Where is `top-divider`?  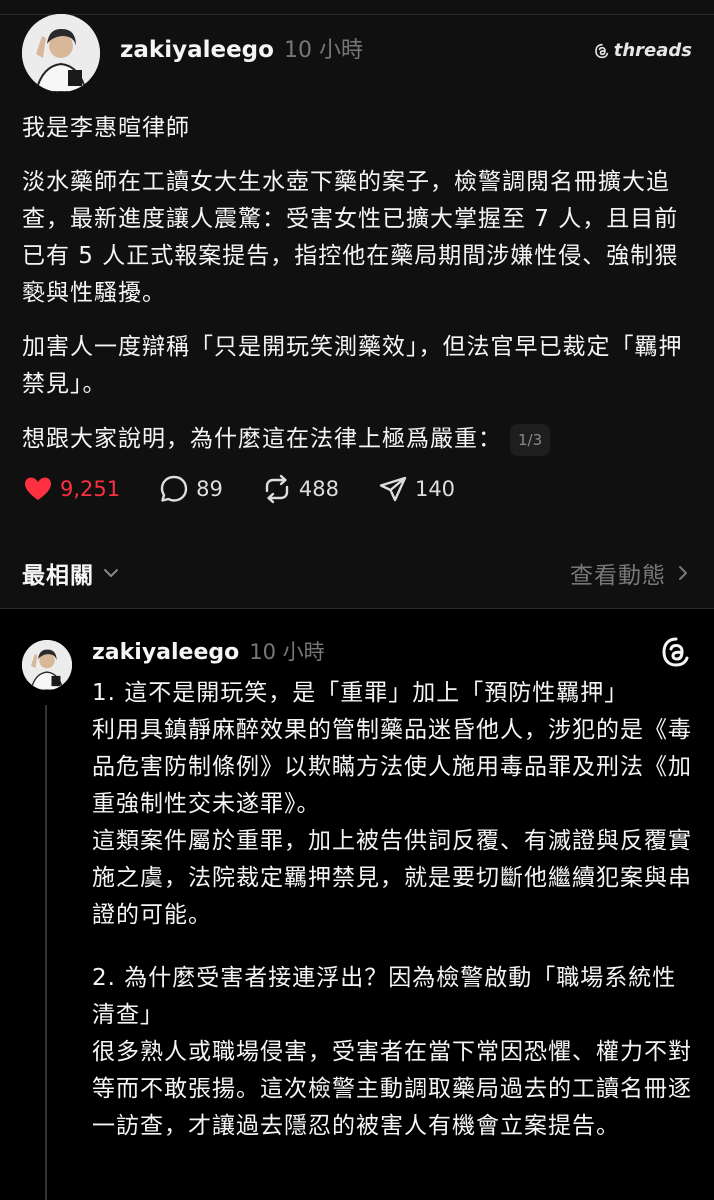
top-divider is located at coordinates (357, 14).